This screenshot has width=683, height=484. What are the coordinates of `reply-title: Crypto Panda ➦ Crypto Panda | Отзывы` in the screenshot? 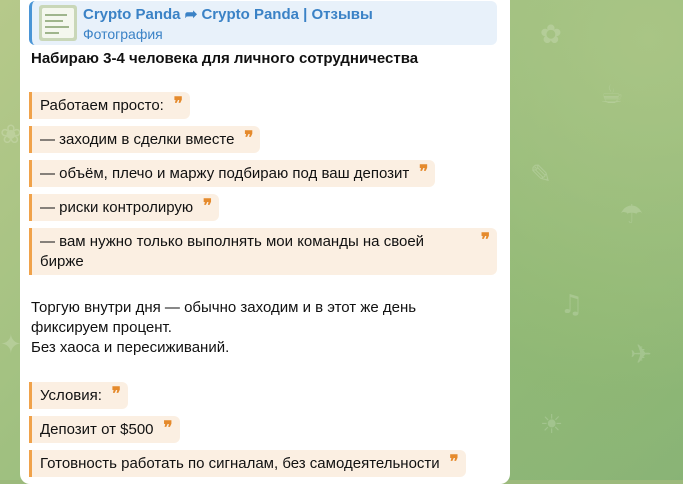 It's located at (228, 14).